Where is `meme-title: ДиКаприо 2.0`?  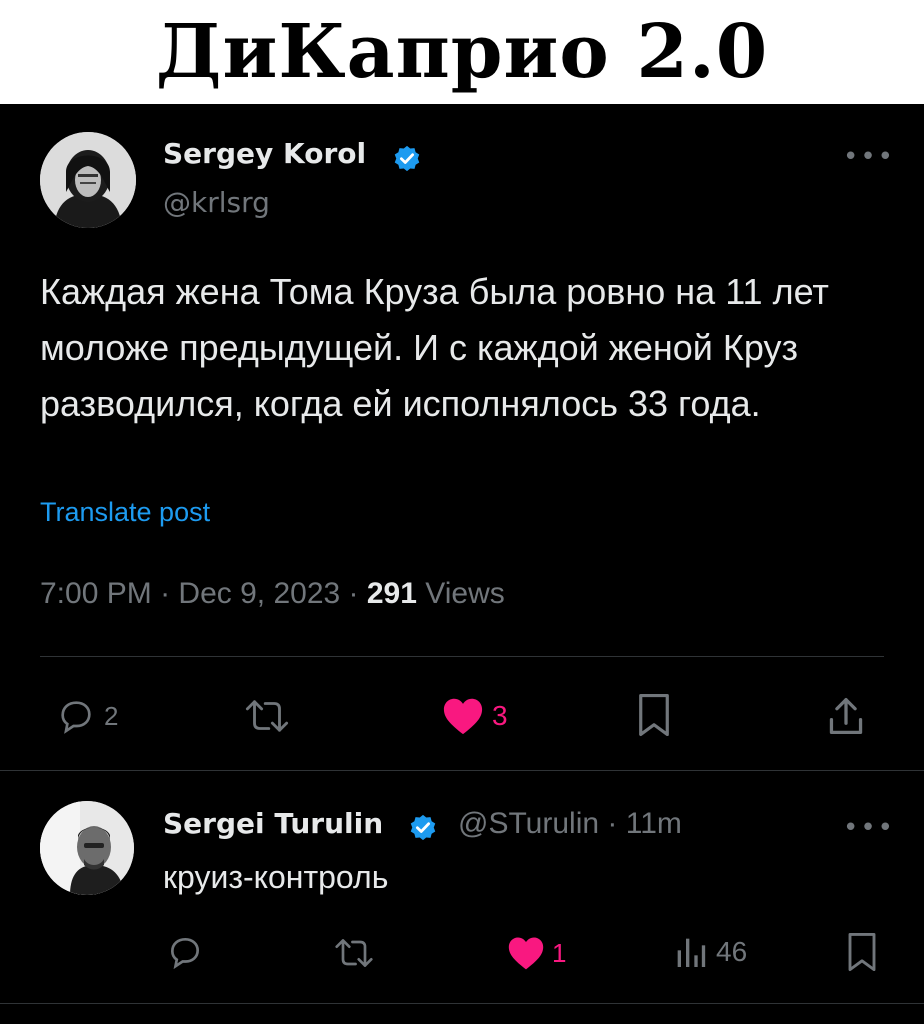
meme-title: ДиКаприо 2.0 is located at coordinates (462, 52).